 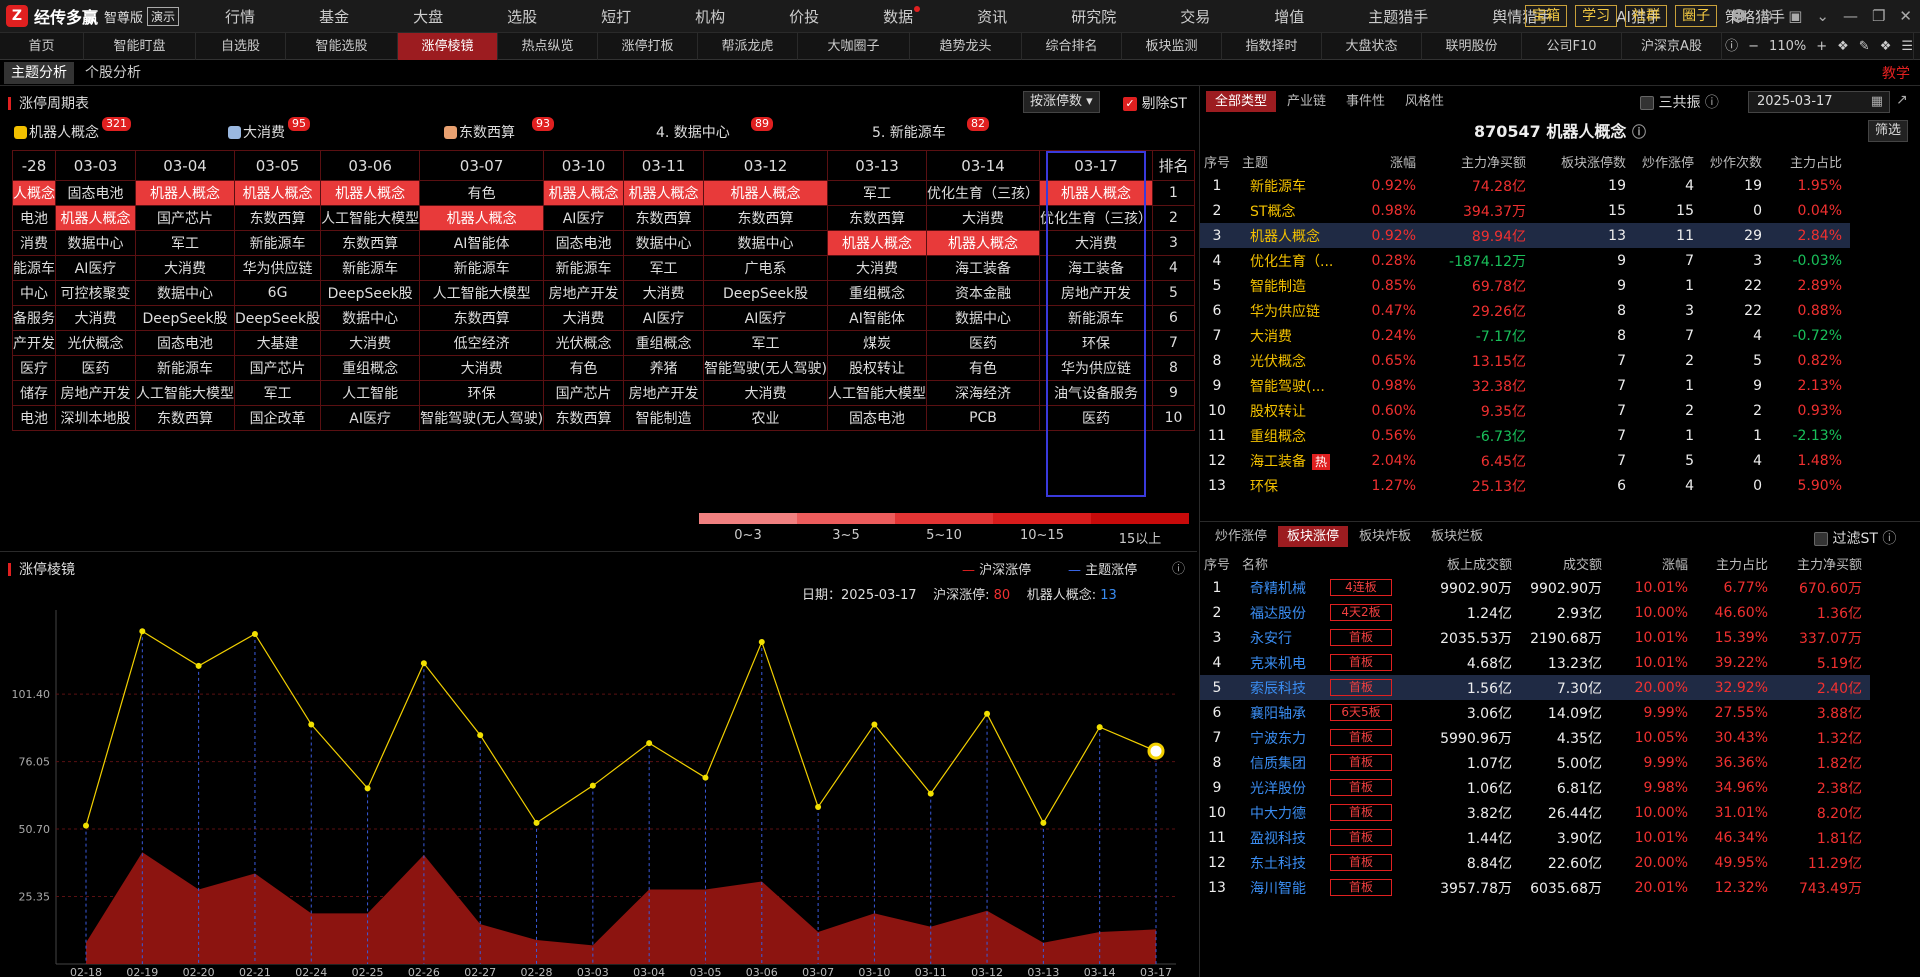 I want to click on sanngong-toggle: 三共振 ⓘ, so click(x=1679, y=102).